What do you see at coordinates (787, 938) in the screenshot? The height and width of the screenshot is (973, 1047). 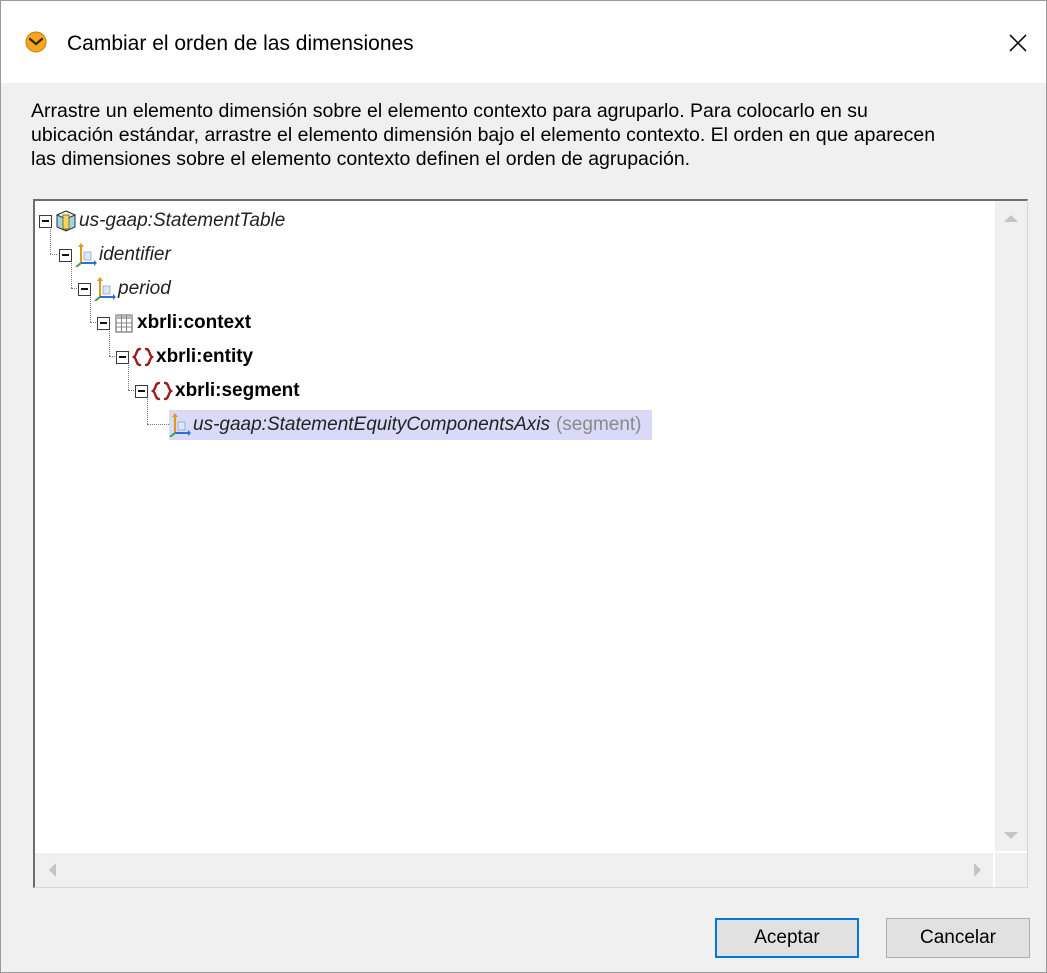 I see `ok-button: Aceptar` at bounding box center [787, 938].